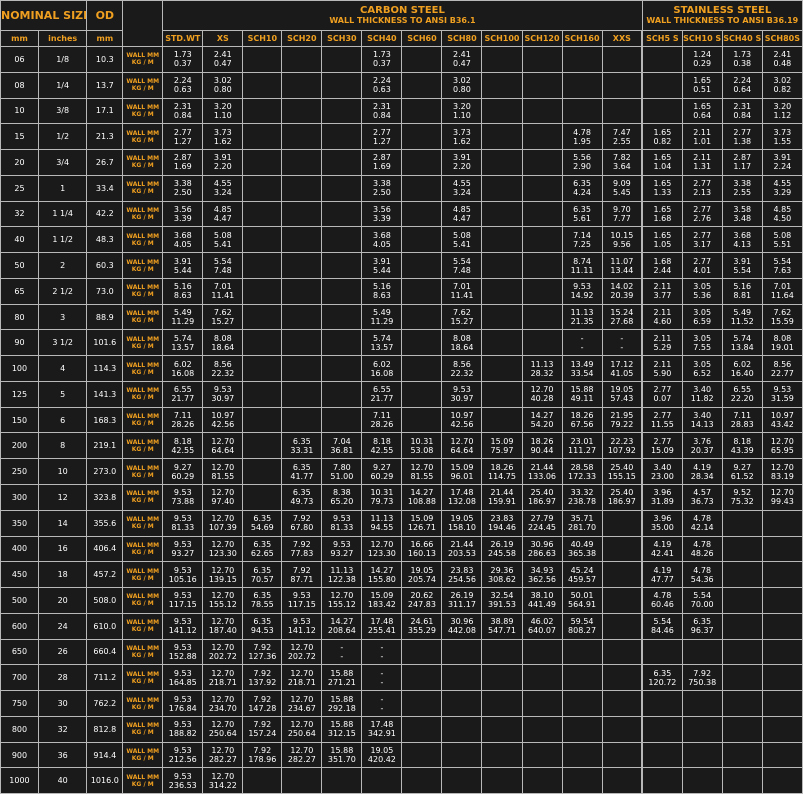  I want to click on value-cell: 10.97 42.56, so click(462, 420).